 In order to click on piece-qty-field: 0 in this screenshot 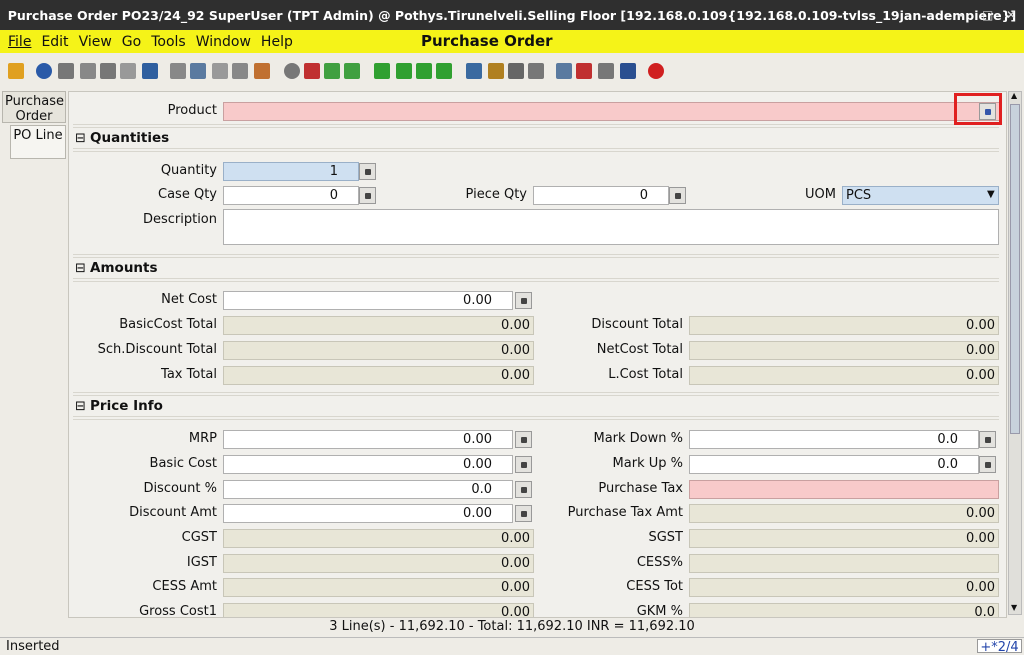, I will do `click(601, 195)`.